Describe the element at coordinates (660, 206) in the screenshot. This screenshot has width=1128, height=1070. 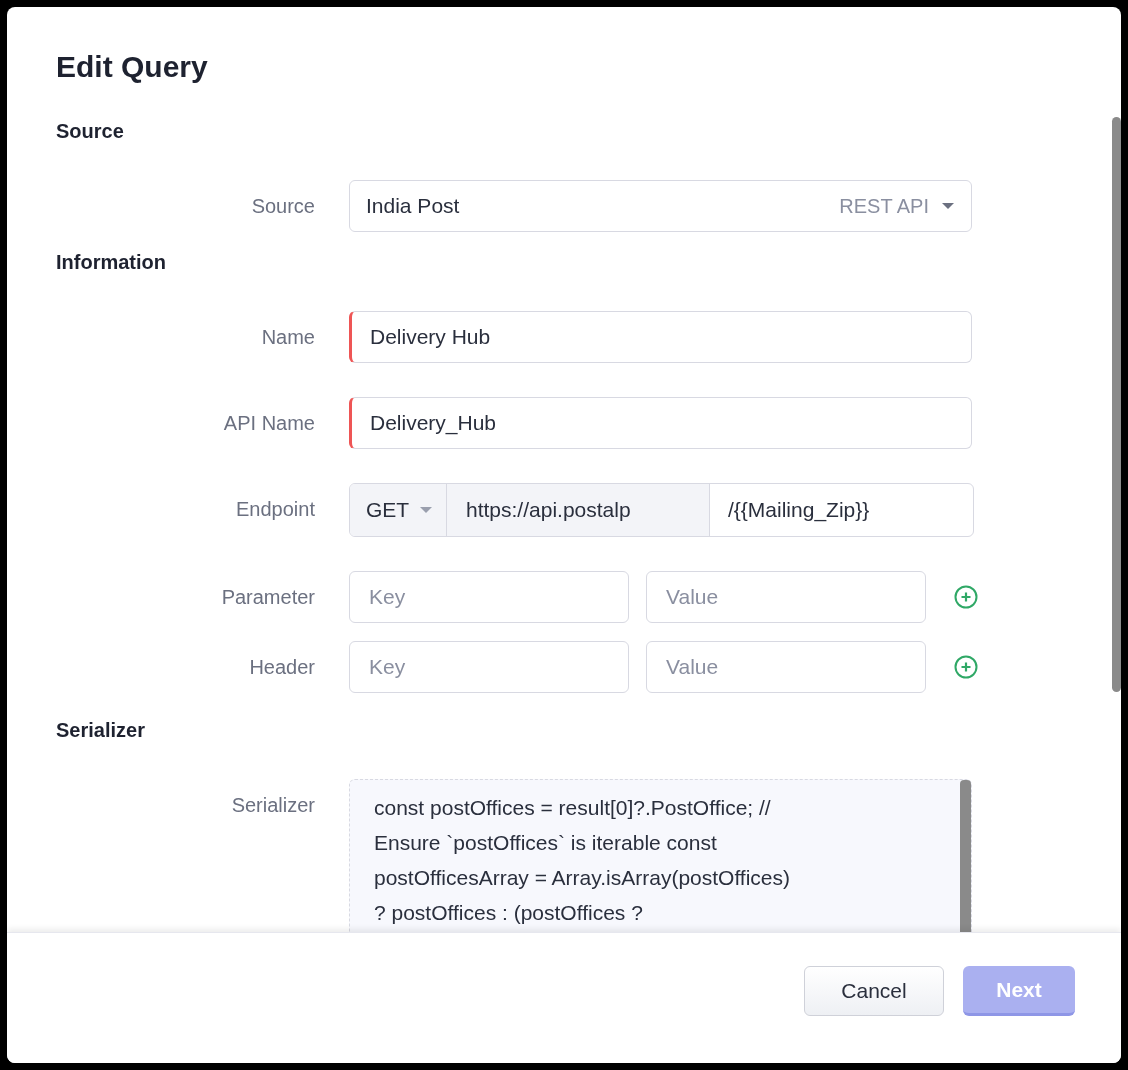
I see `source-select: India Post REST API` at that location.